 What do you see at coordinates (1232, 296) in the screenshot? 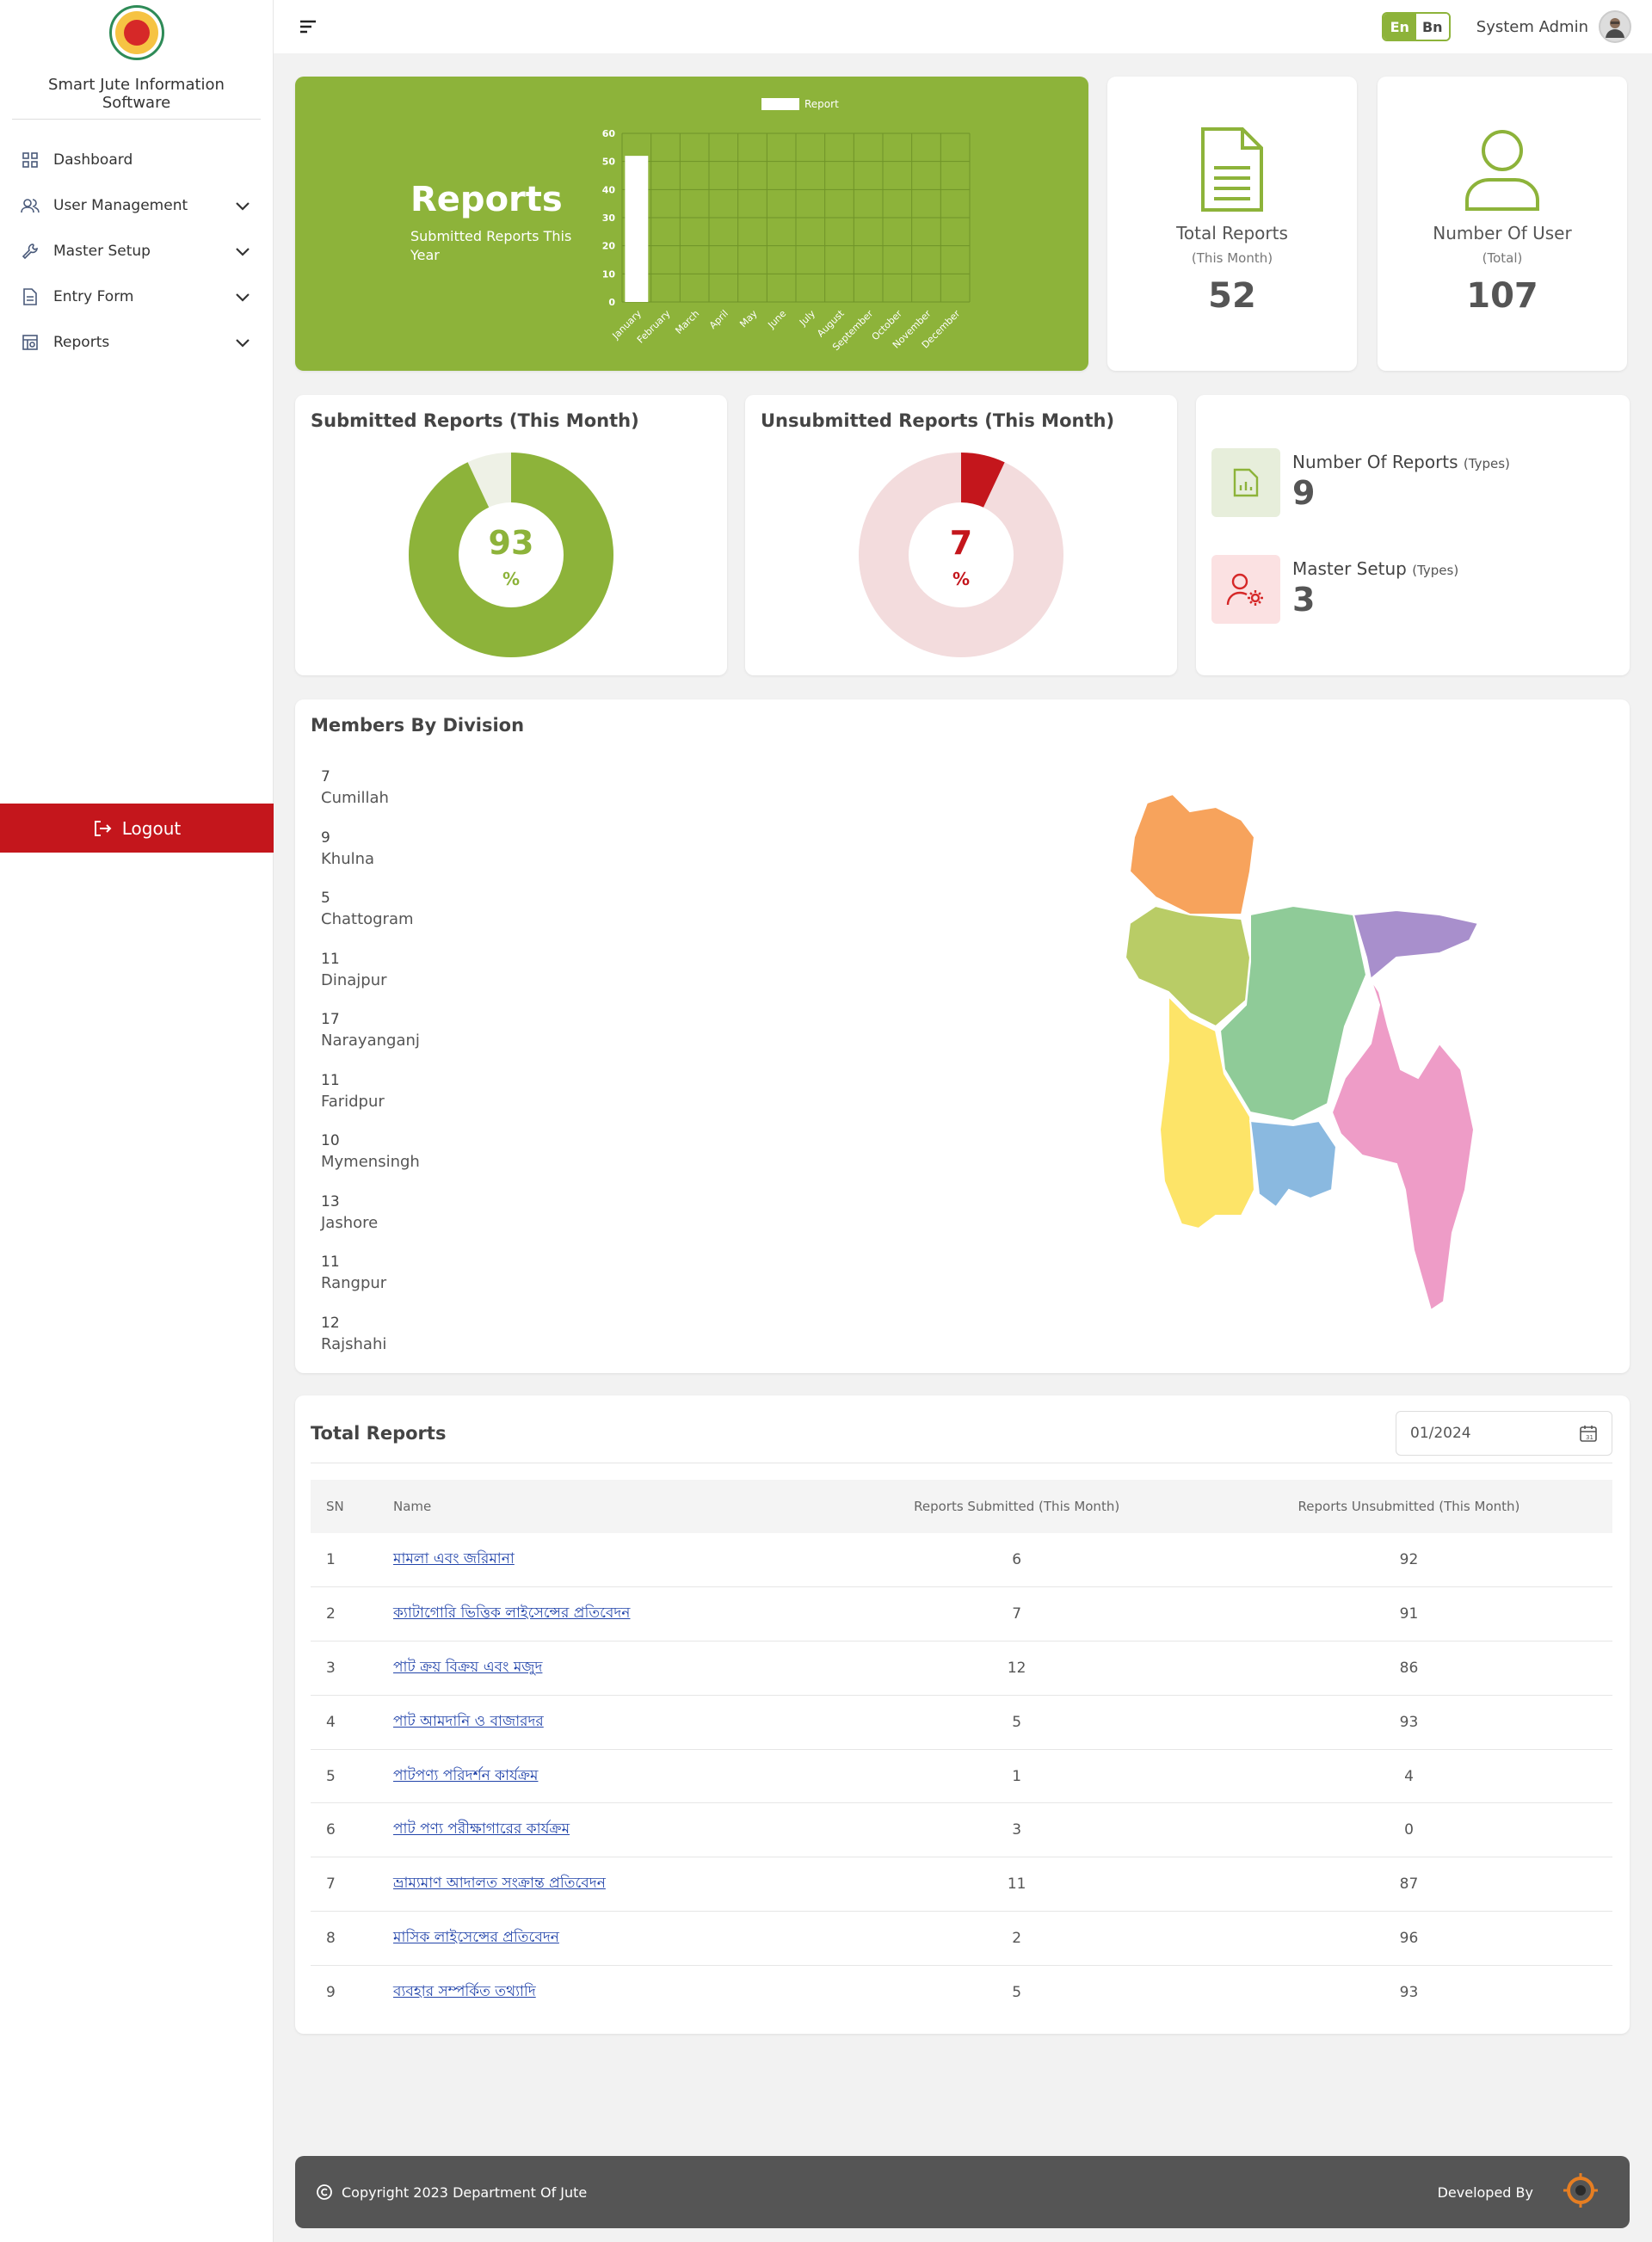
I see `total-reports-value: 52` at bounding box center [1232, 296].